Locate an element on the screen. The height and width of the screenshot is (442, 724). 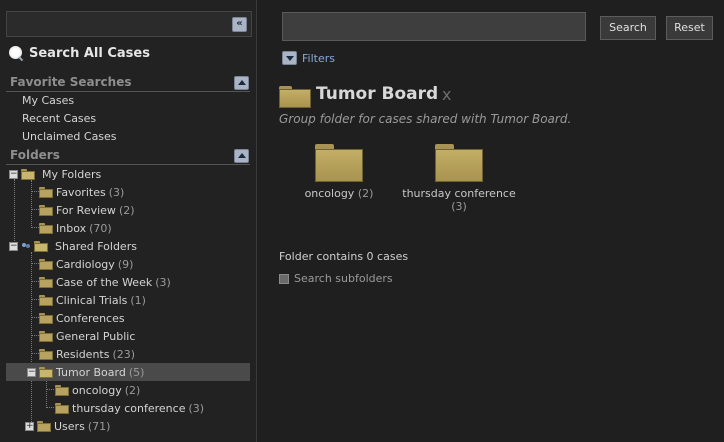
current-folder-icon is located at coordinates (295, 97).